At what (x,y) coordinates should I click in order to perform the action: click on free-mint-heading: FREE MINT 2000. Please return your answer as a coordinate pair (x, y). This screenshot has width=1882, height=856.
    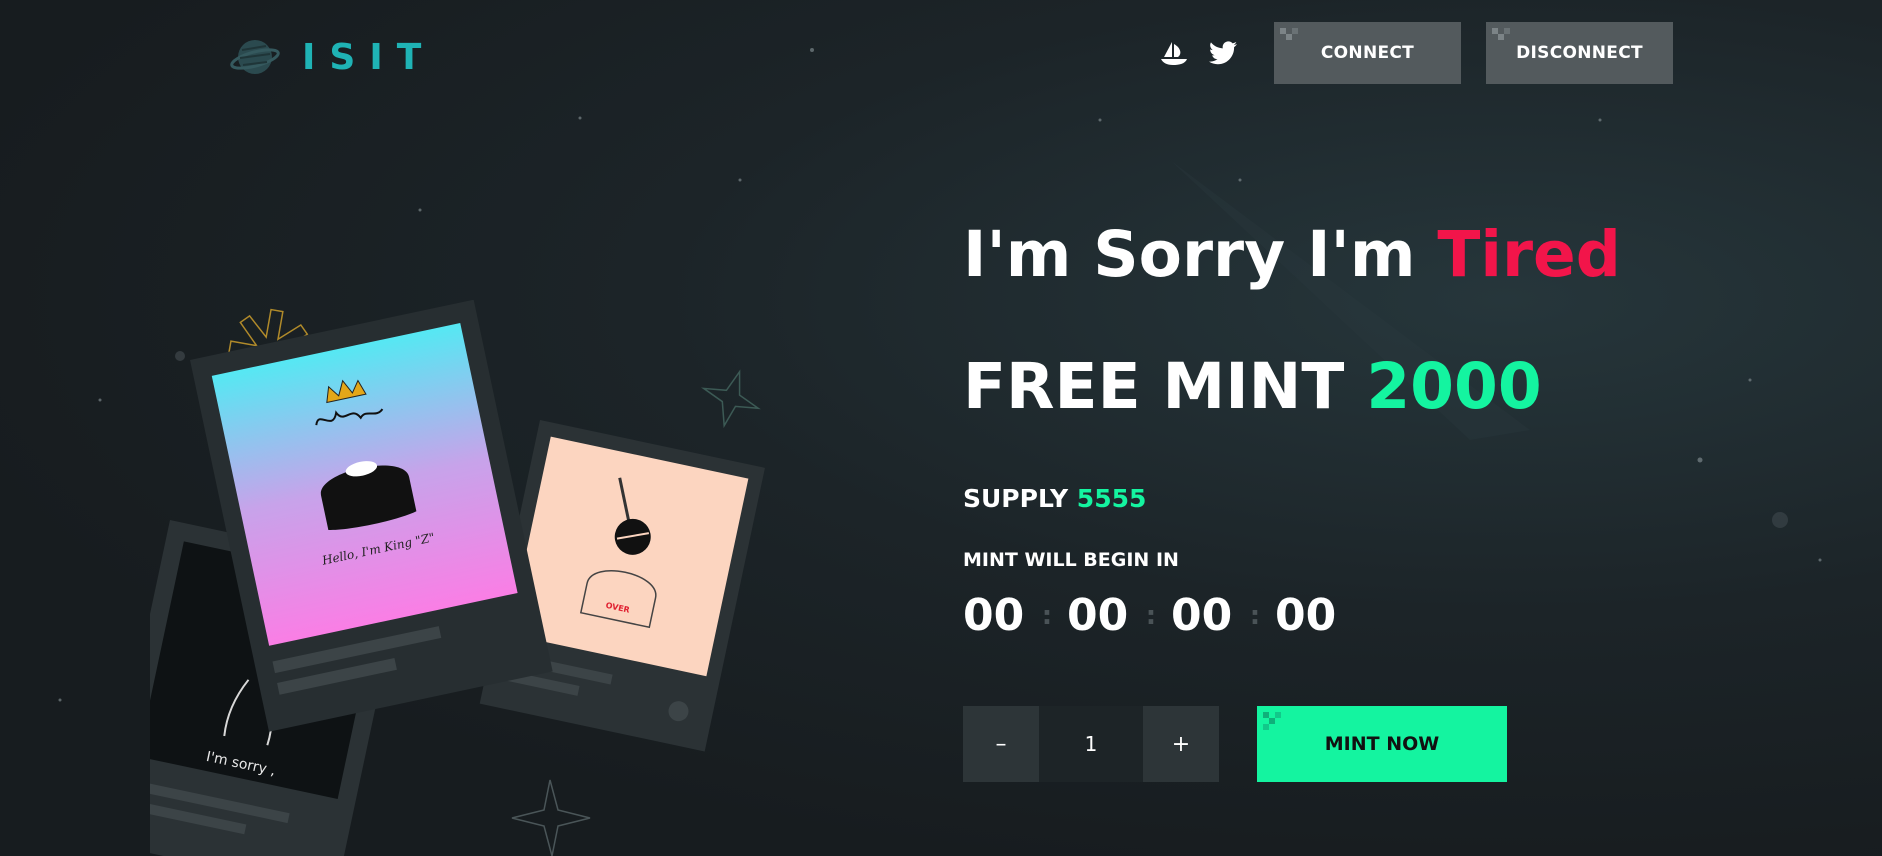
    Looking at the image, I should click on (1252, 386).